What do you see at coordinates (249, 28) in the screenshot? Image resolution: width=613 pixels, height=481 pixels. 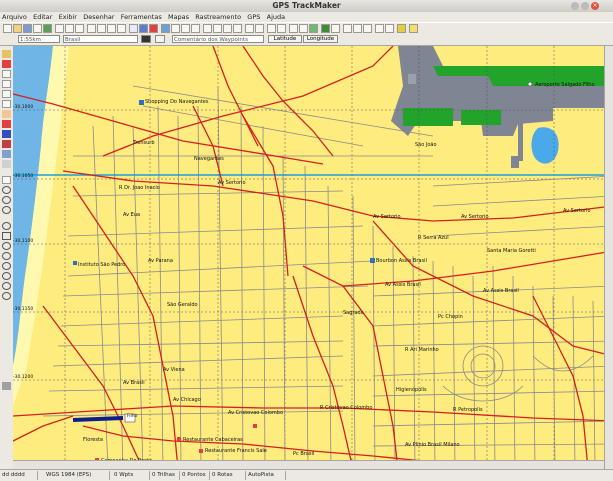 I see `info-icon` at bounding box center [249, 28].